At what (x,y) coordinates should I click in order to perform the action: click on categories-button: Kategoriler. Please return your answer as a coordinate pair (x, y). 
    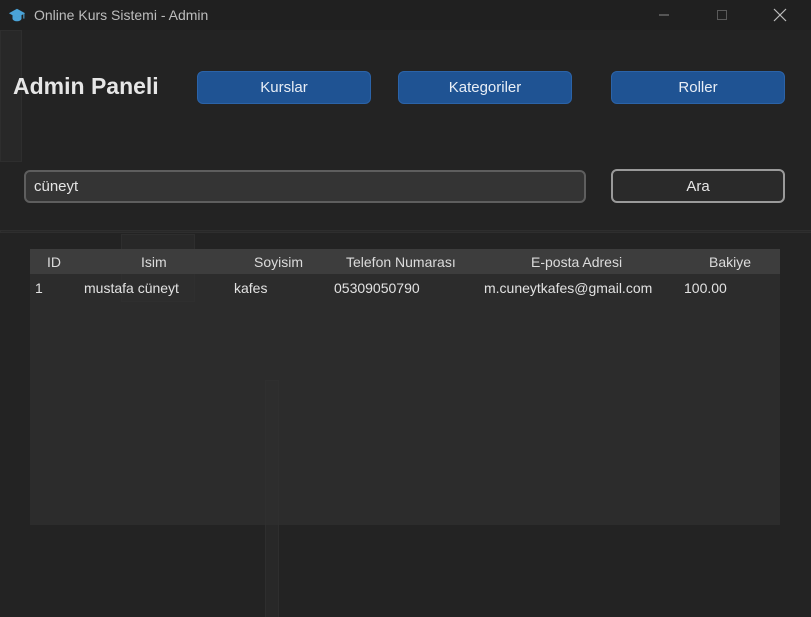
    Looking at the image, I should click on (485, 87).